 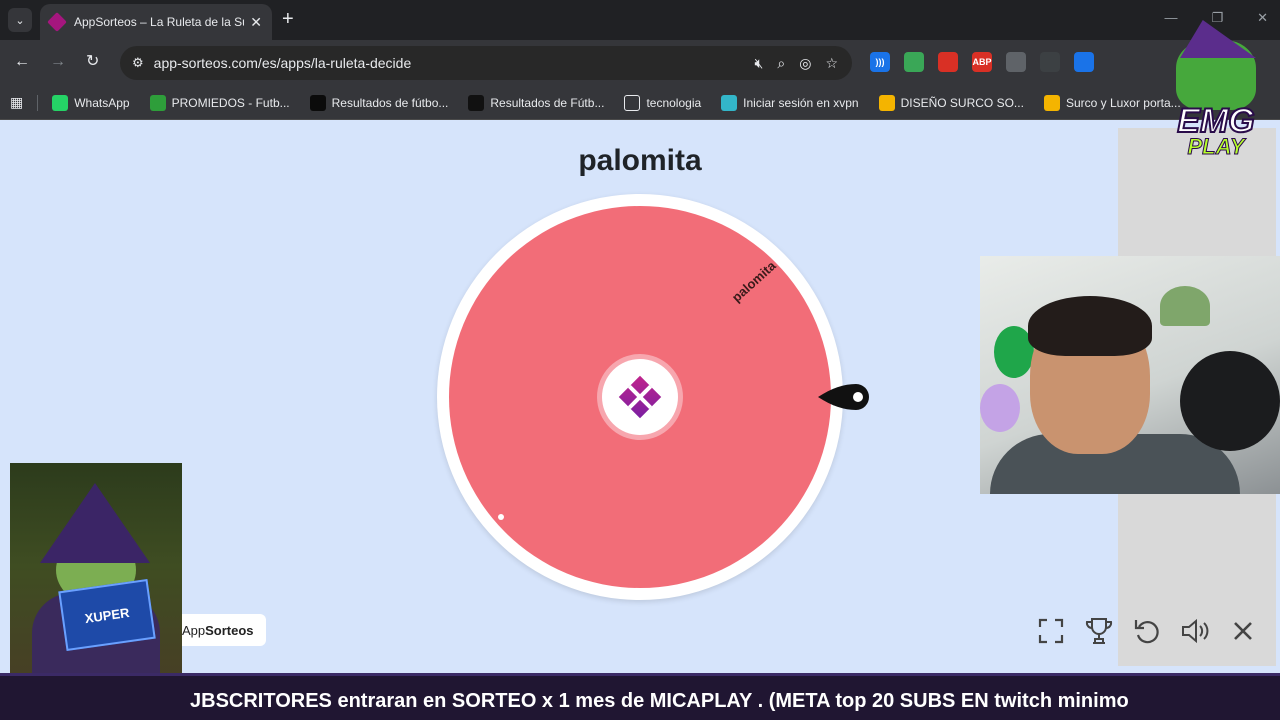 What do you see at coordinates (632, 102) in the screenshot?
I see `folder-icon` at bounding box center [632, 102].